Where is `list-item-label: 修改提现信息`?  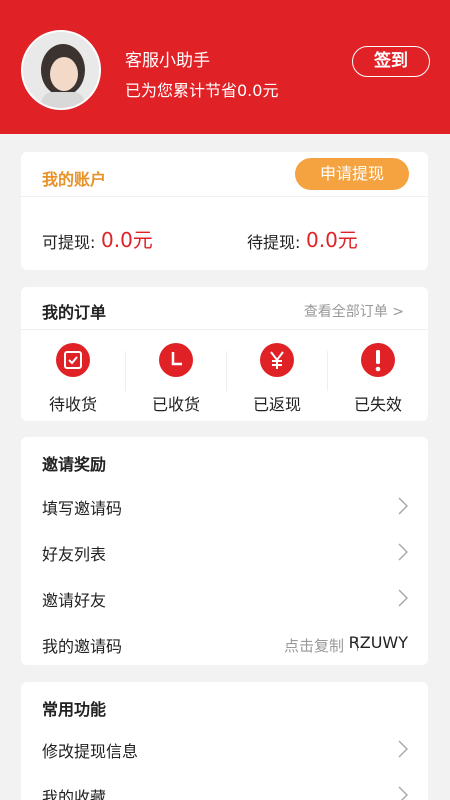
list-item-label: 修改提现信息 is located at coordinates (90, 751).